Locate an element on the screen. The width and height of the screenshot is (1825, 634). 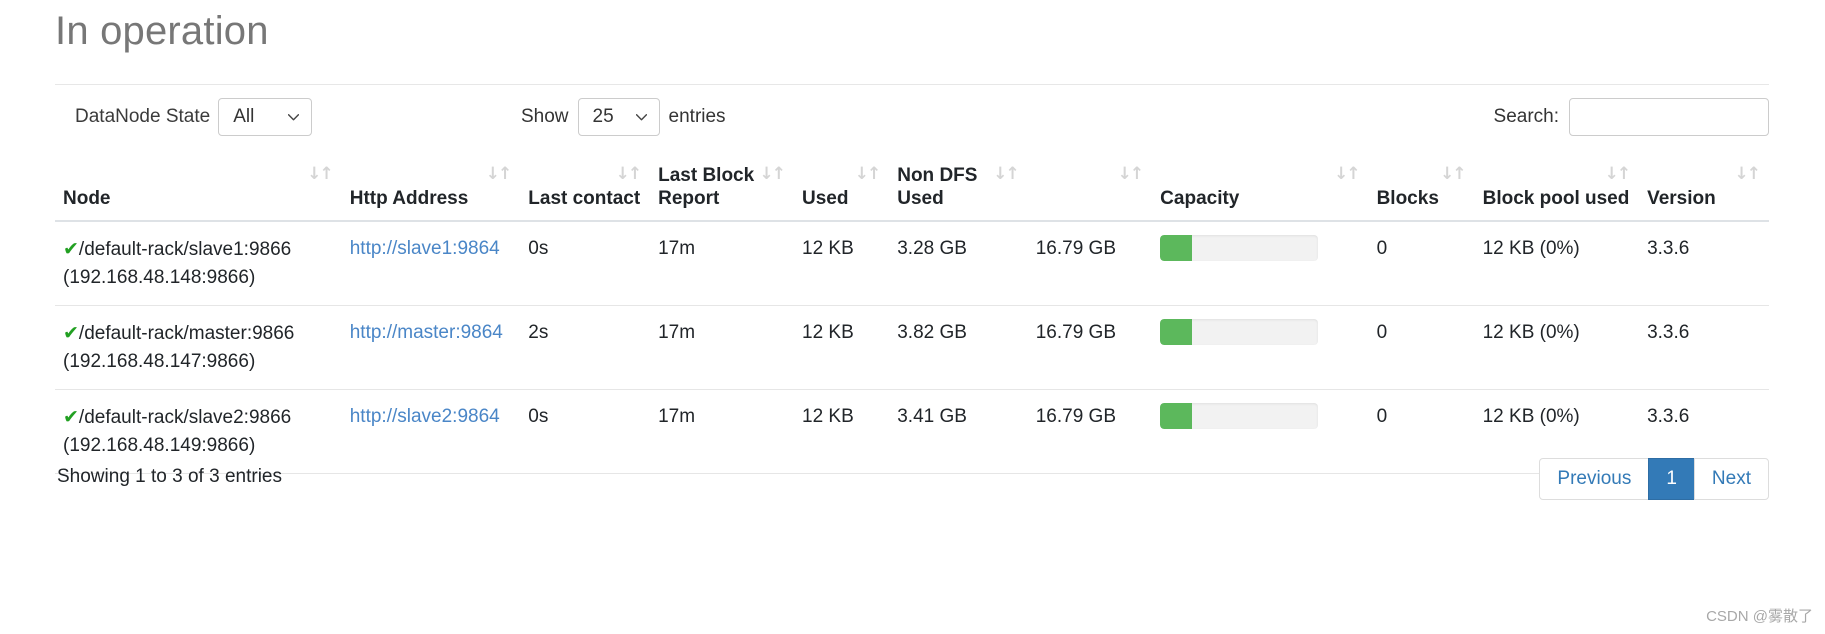
show-label: Show is located at coordinates (545, 116).